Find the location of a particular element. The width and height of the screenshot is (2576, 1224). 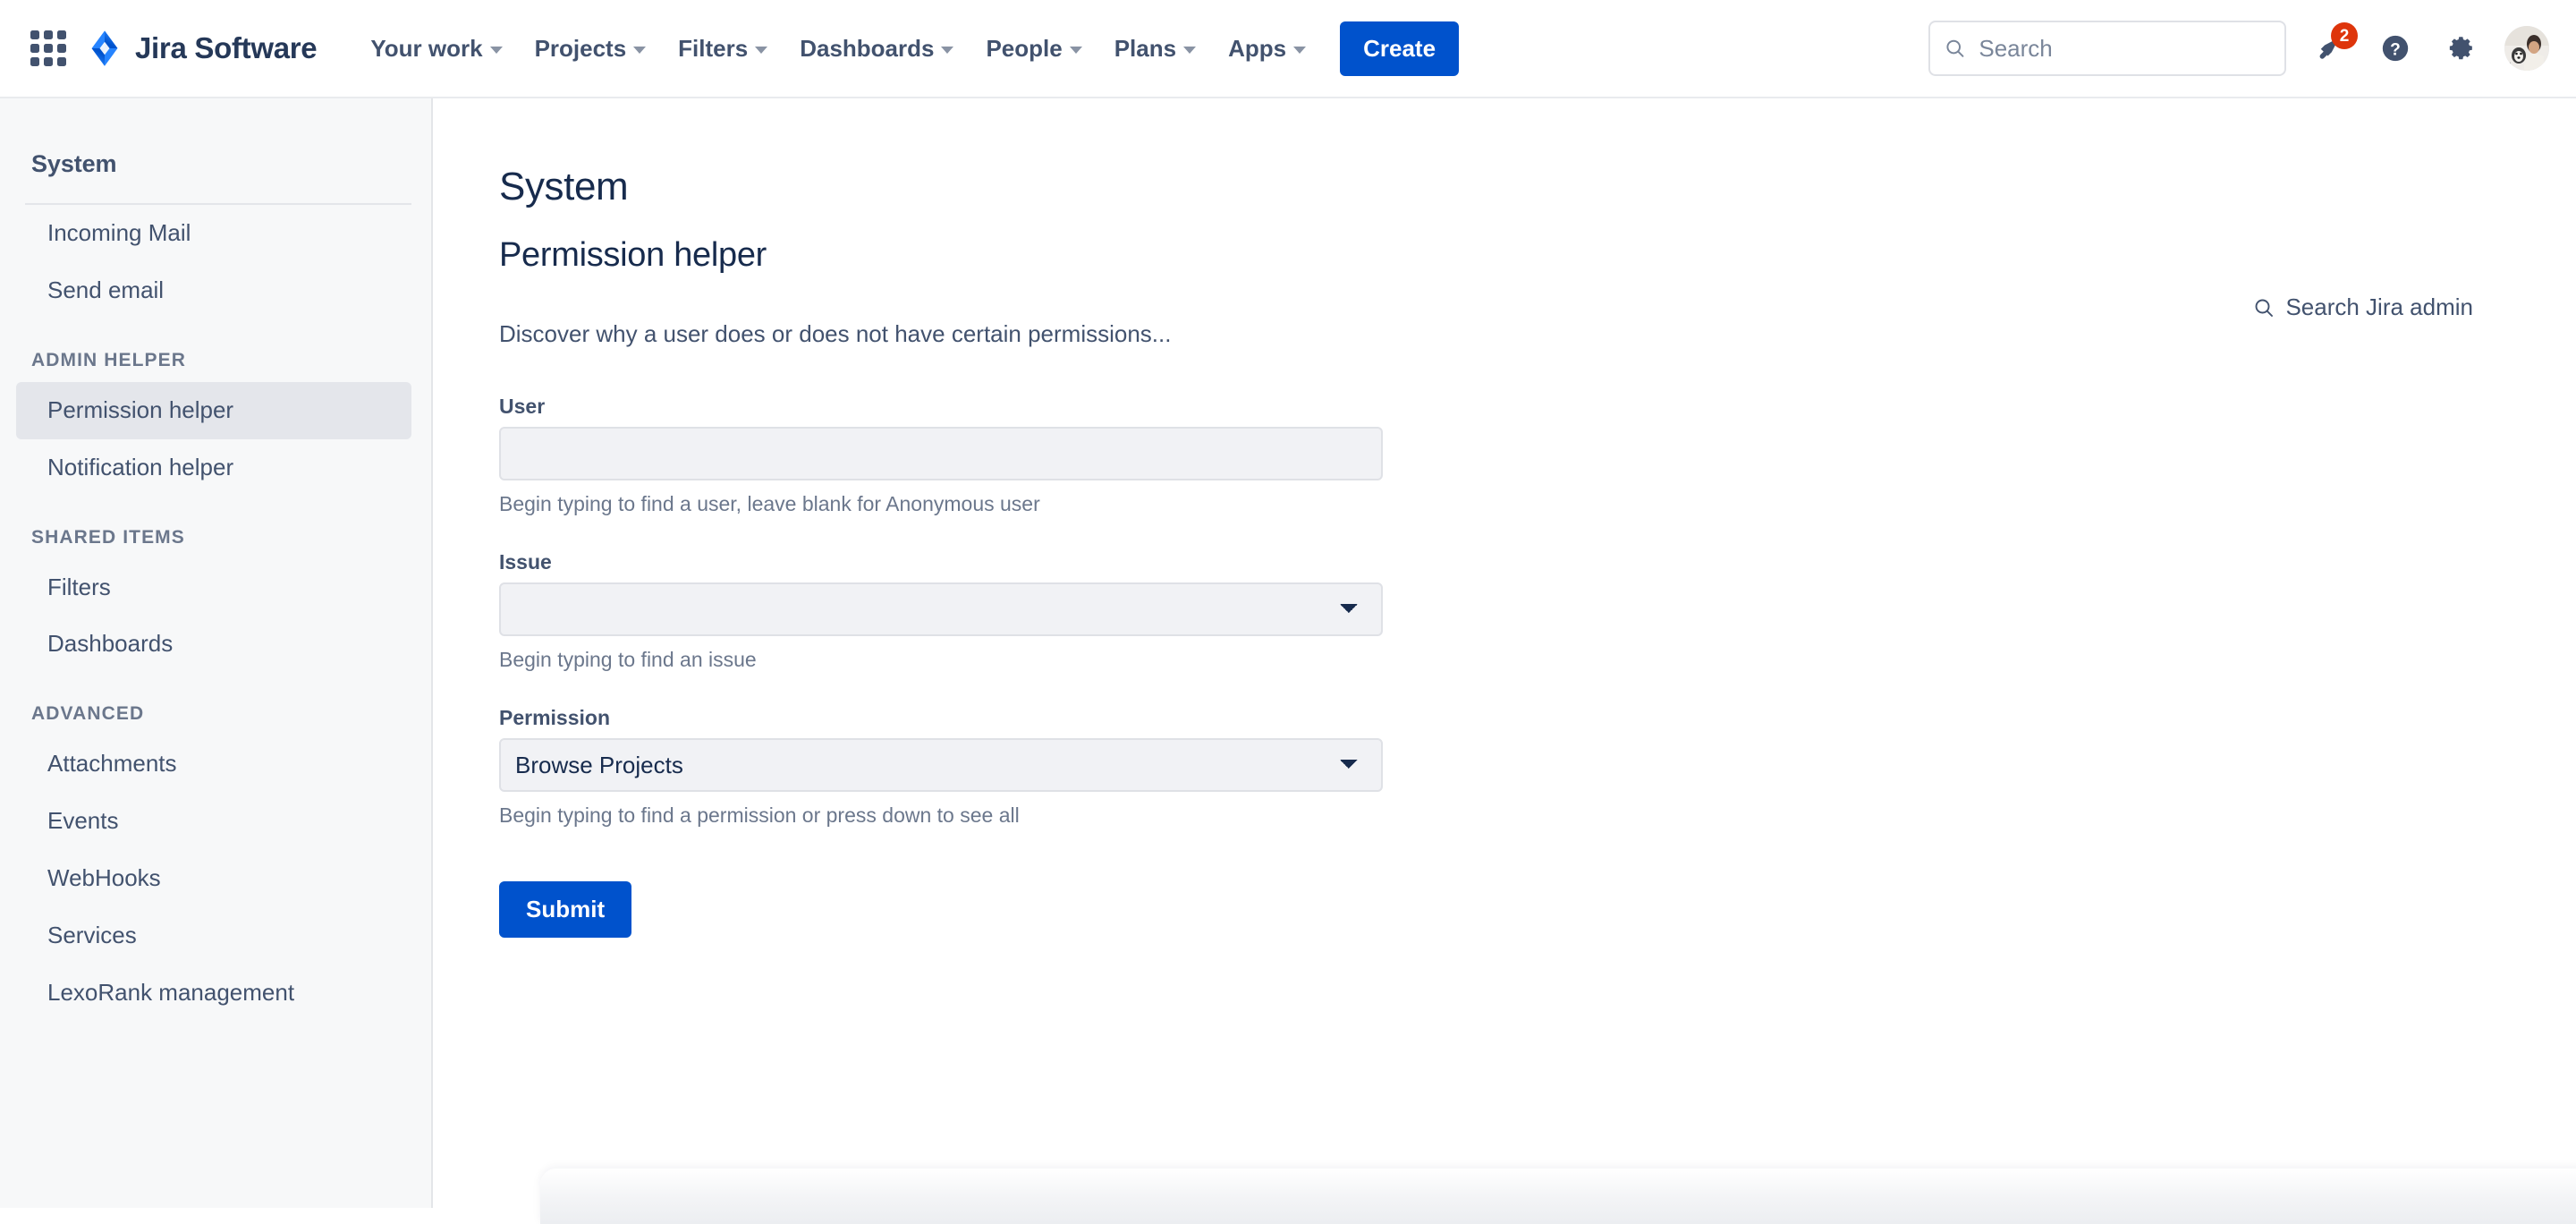

submit-button: Submit is located at coordinates (565, 909).